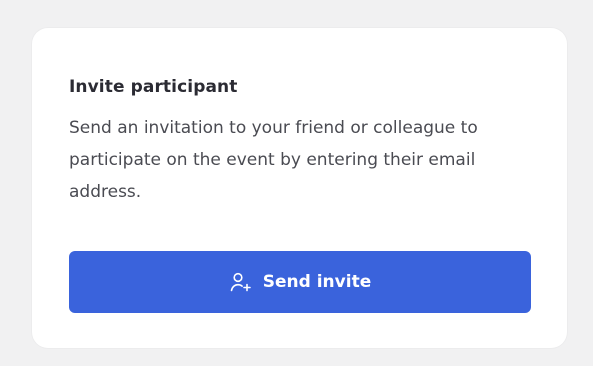  I want to click on send-invite-label: Send invite, so click(317, 282).